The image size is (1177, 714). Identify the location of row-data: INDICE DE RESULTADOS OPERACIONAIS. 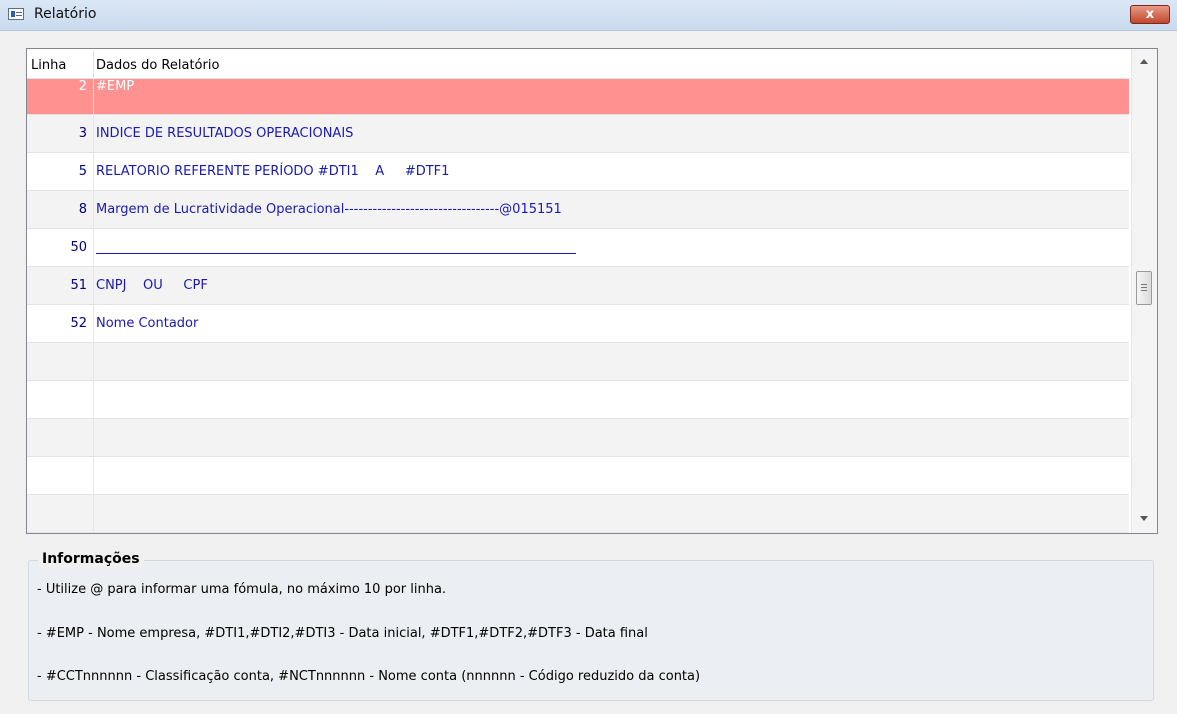
(224, 133).